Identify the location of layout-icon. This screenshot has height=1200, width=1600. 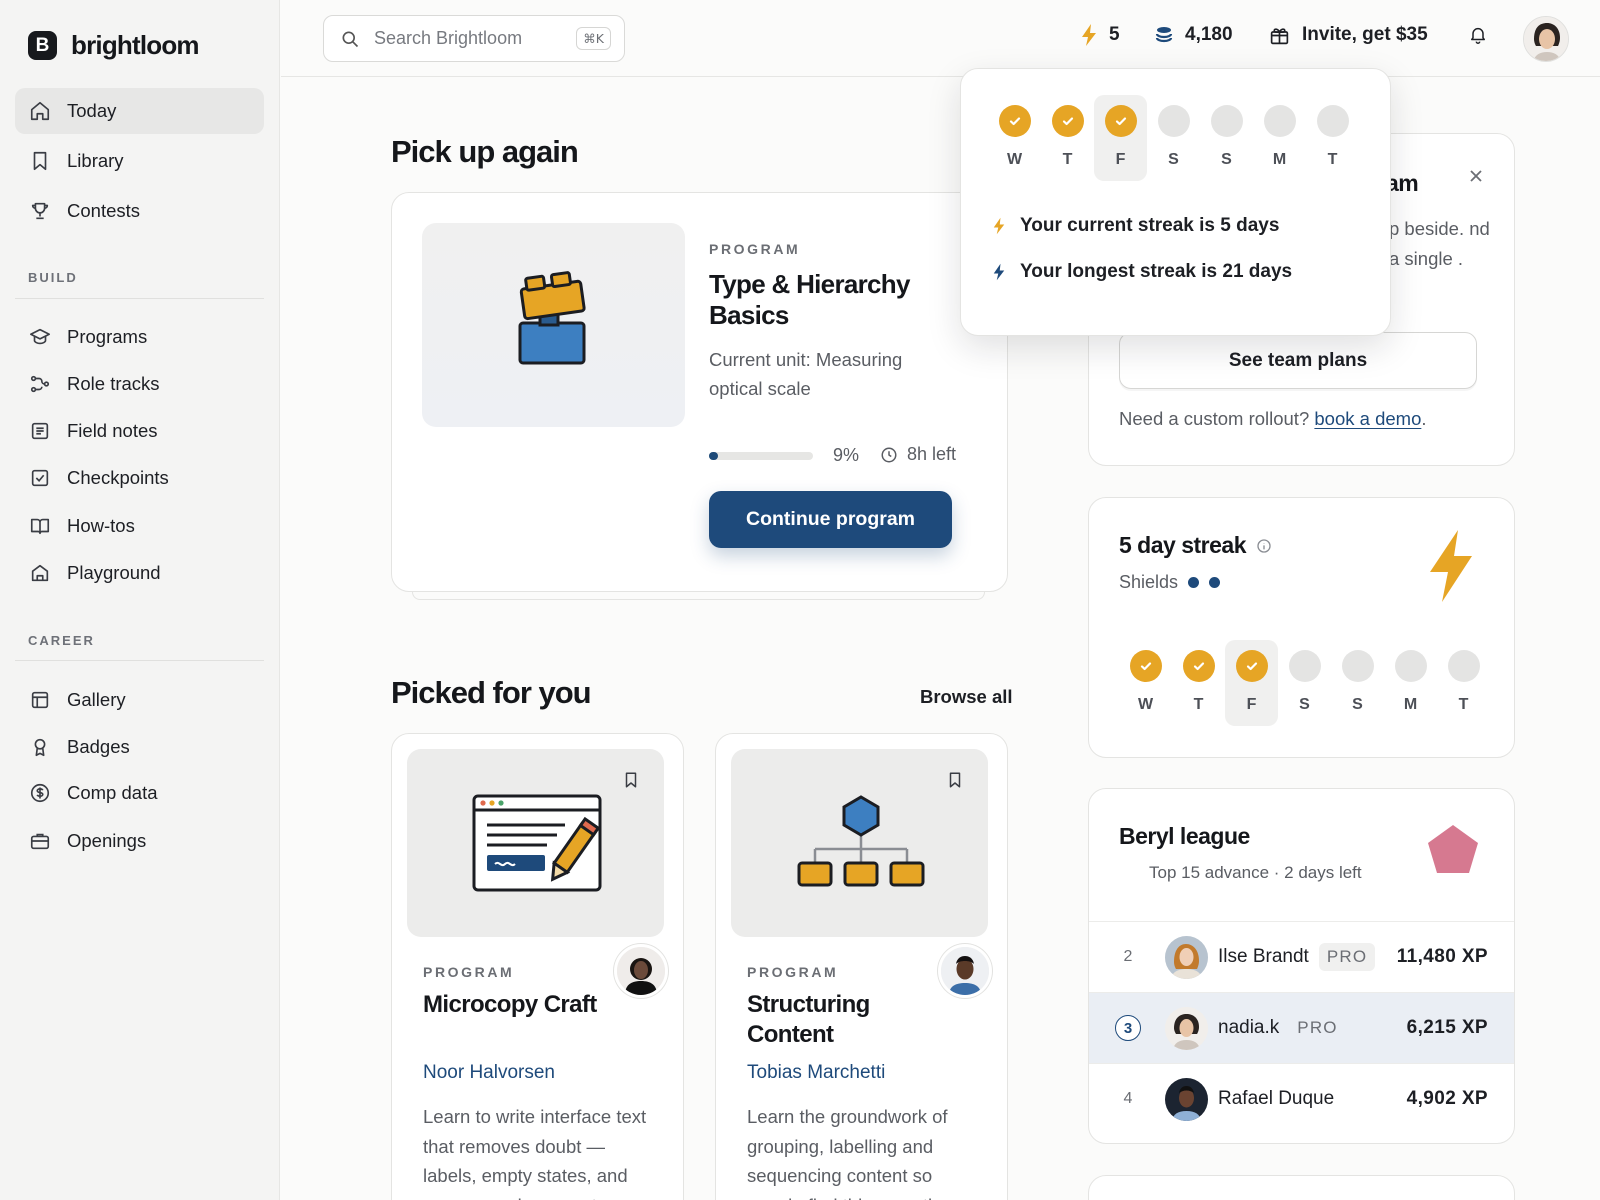
(40, 700).